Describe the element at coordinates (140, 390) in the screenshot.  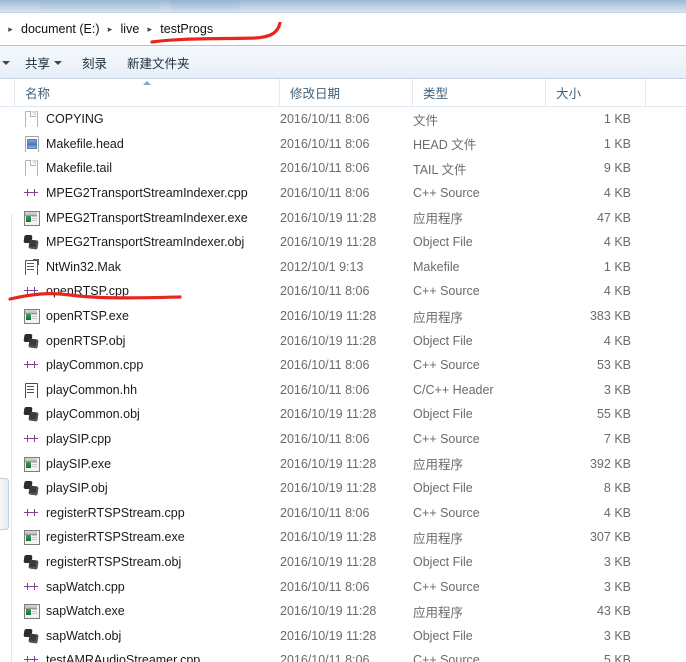
I see `file-name-cell: playCommon.hh` at that location.